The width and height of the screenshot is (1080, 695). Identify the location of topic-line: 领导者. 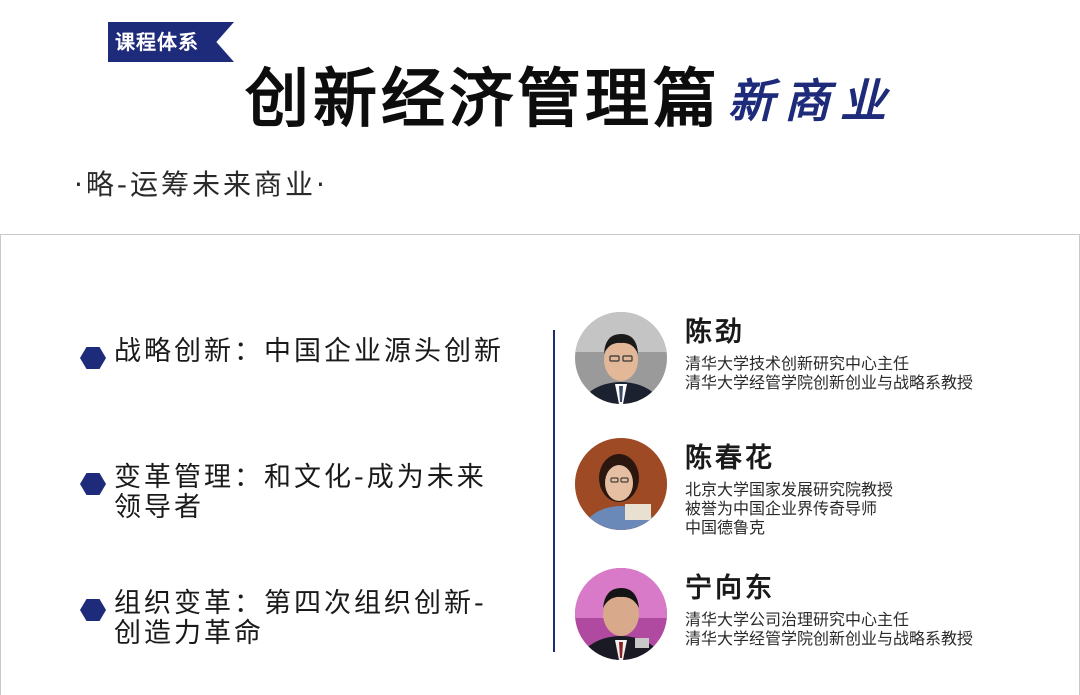
(159, 507).